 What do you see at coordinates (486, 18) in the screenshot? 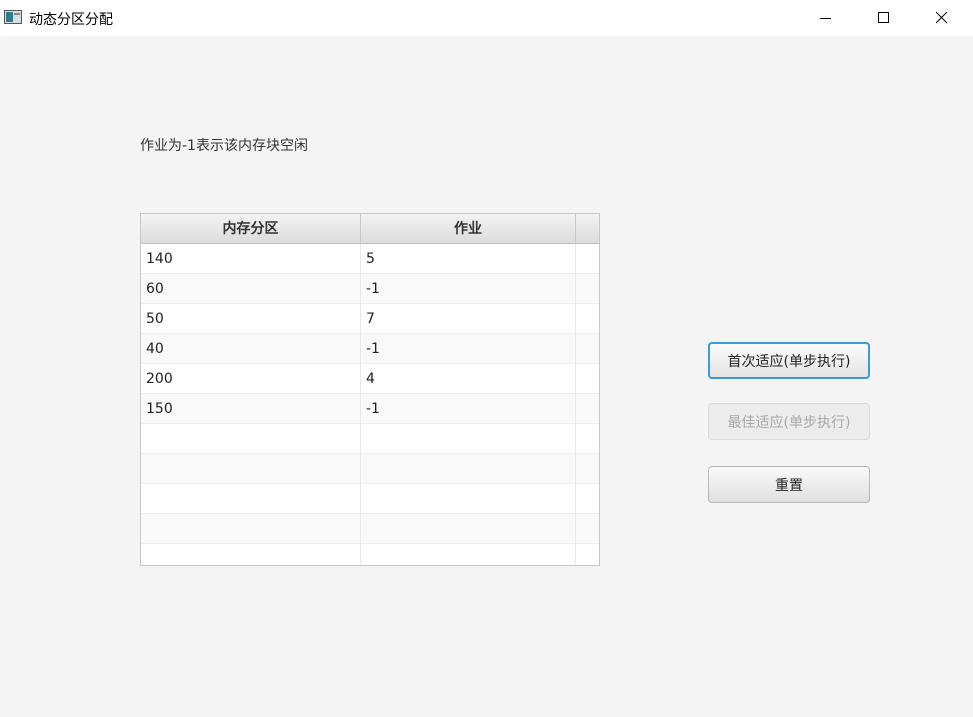
I see `title-bar: 动态分区分配` at bounding box center [486, 18].